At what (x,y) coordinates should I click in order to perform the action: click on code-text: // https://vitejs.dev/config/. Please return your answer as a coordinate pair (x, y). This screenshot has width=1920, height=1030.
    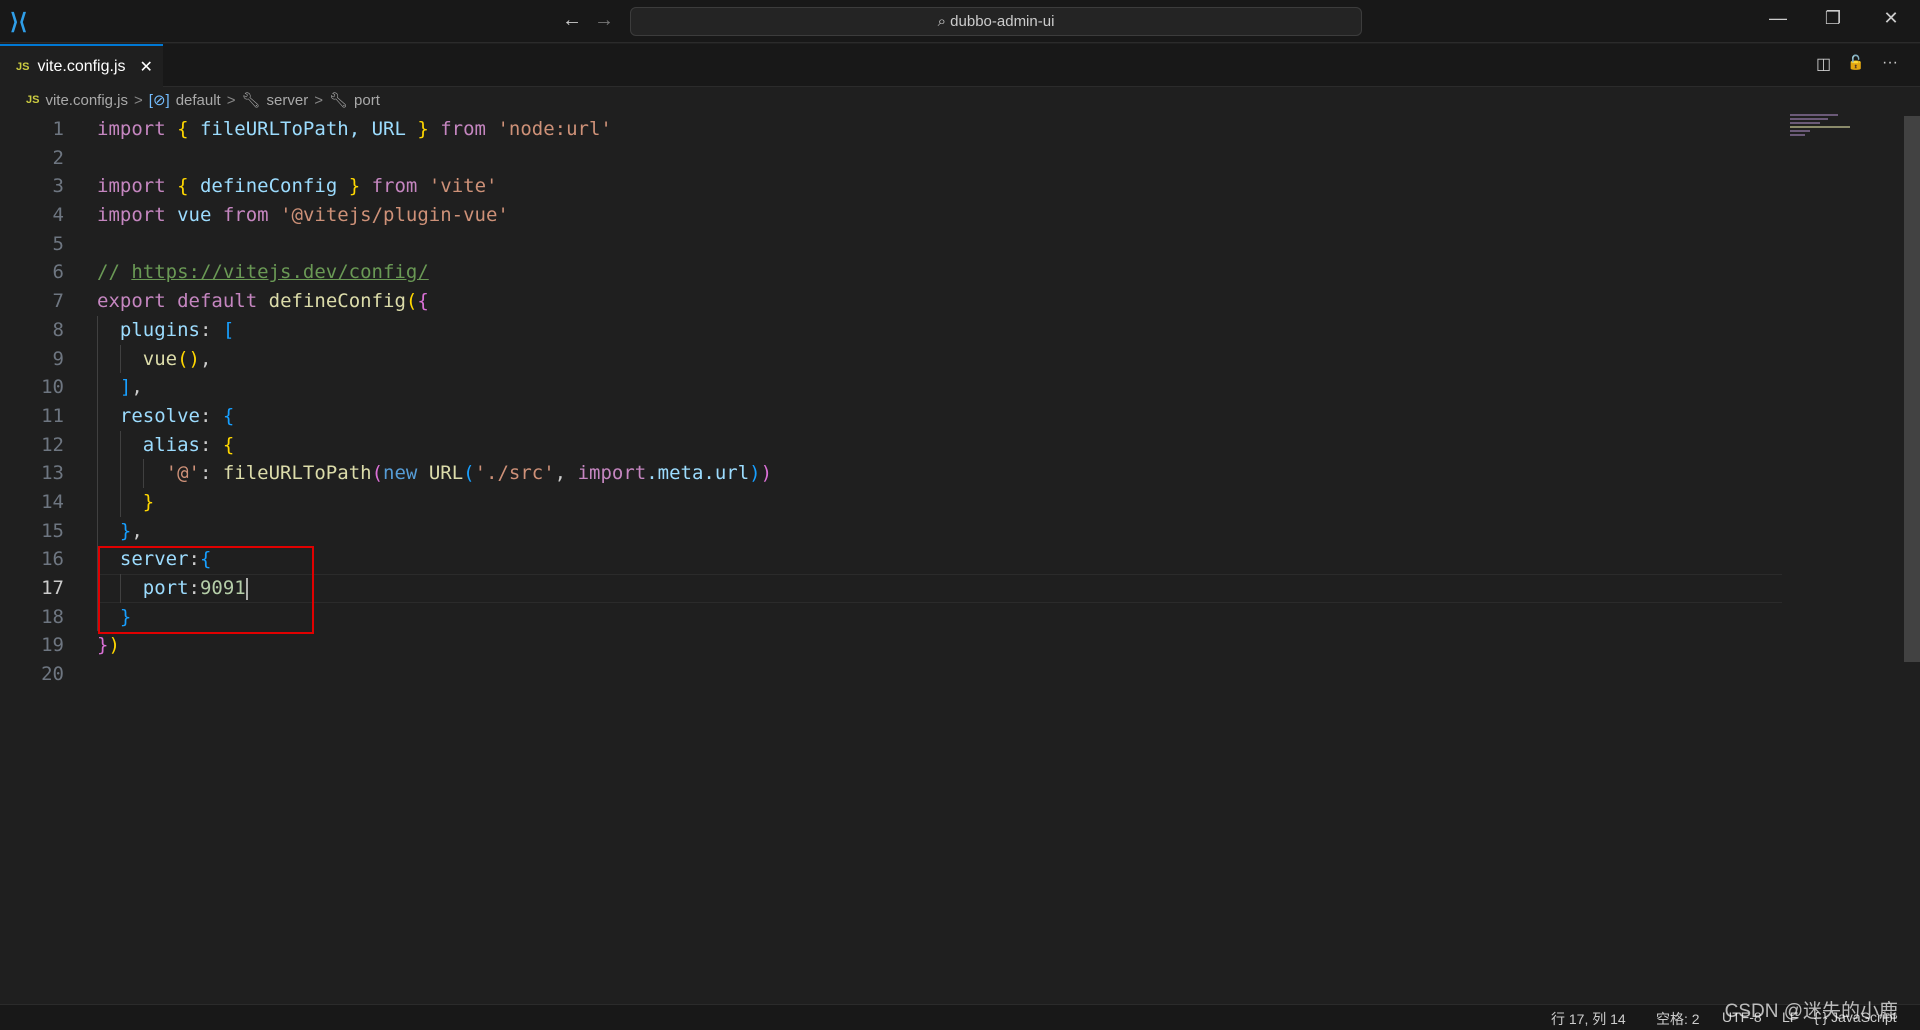
    Looking at the image, I should click on (263, 272).